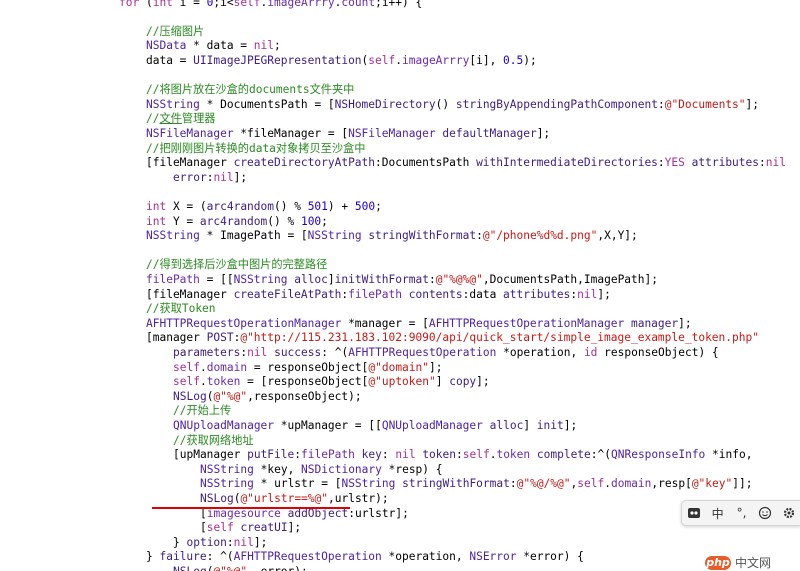 This screenshot has height=571, width=800. Describe the element at coordinates (210, 455) in the screenshot. I see `code-token: [upManager` at that location.